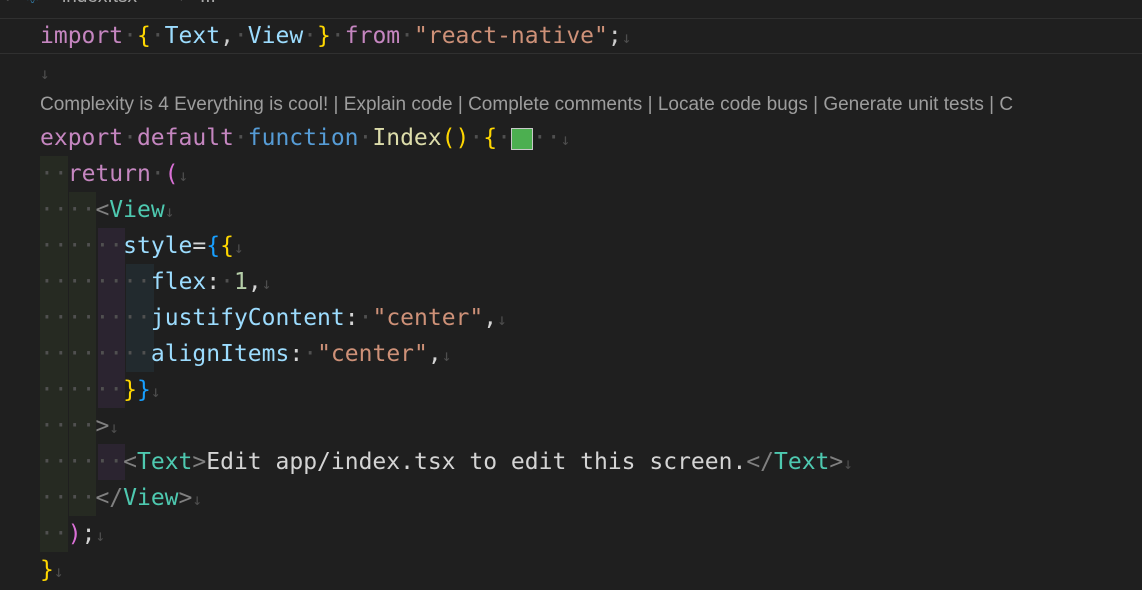  What do you see at coordinates (591, 174) in the screenshot?
I see `code-line-4: ··return·(↓` at bounding box center [591, 174].